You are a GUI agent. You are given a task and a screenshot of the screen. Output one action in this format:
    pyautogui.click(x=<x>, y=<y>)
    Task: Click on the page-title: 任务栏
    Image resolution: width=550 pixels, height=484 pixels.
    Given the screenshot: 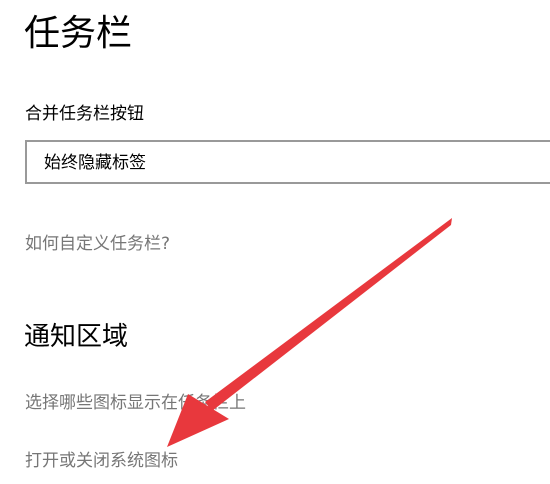 What is the action you would take?
    pyautogui.click(x=78, y=33)
    